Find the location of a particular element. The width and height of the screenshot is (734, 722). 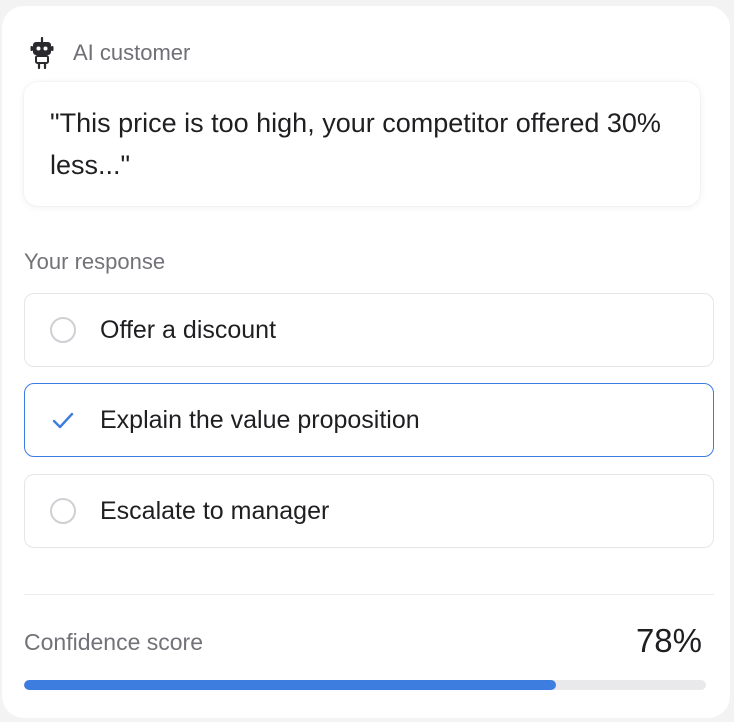

customer-header: AI customer is located at coordinates (110, 53).